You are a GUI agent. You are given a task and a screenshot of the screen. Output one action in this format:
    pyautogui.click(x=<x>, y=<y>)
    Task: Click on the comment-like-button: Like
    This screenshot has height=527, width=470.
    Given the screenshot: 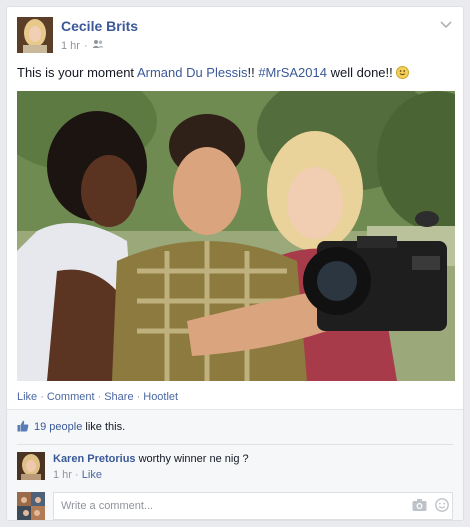 What is the action you would take?
    pyautogui.click(x=92, y=475)
    